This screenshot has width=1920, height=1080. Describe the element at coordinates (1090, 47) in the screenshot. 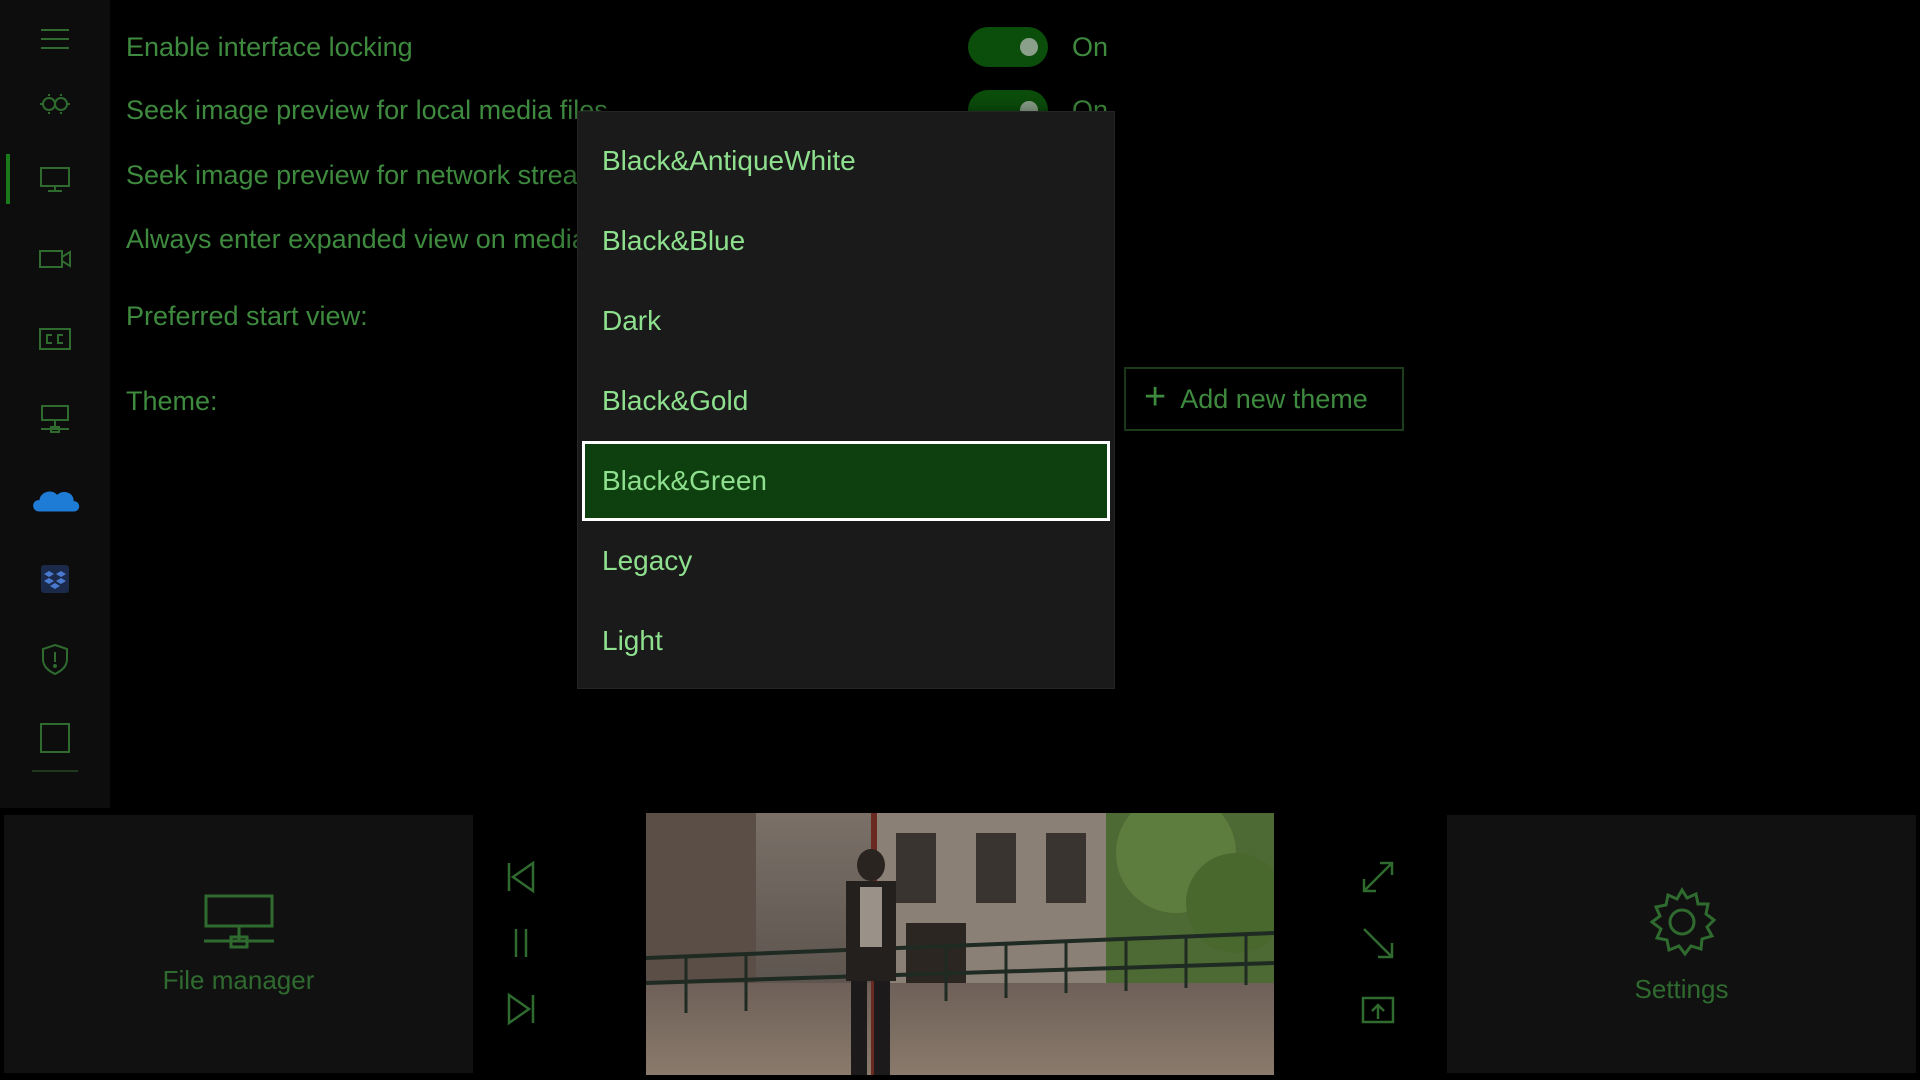

I see `interface-locking-state: On` at that location.